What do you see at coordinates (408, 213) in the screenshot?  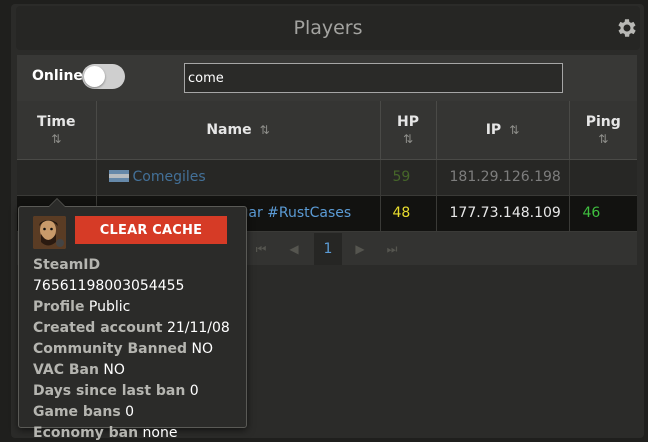 I see `hp-cell: 48` at bounding box center [408, 213].